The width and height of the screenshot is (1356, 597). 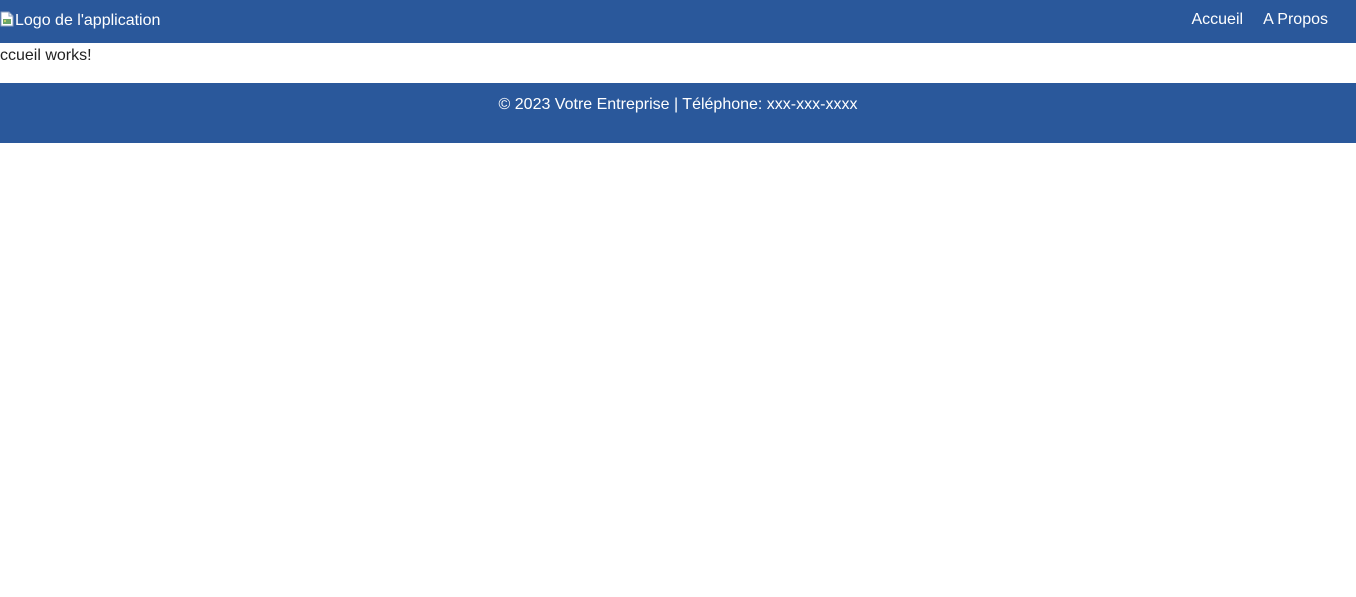 What do you see at coordinates (88, 20) in the screenshot?
I see `logo-alt-text: Logo de l'application` at bounding box center [88, 20].